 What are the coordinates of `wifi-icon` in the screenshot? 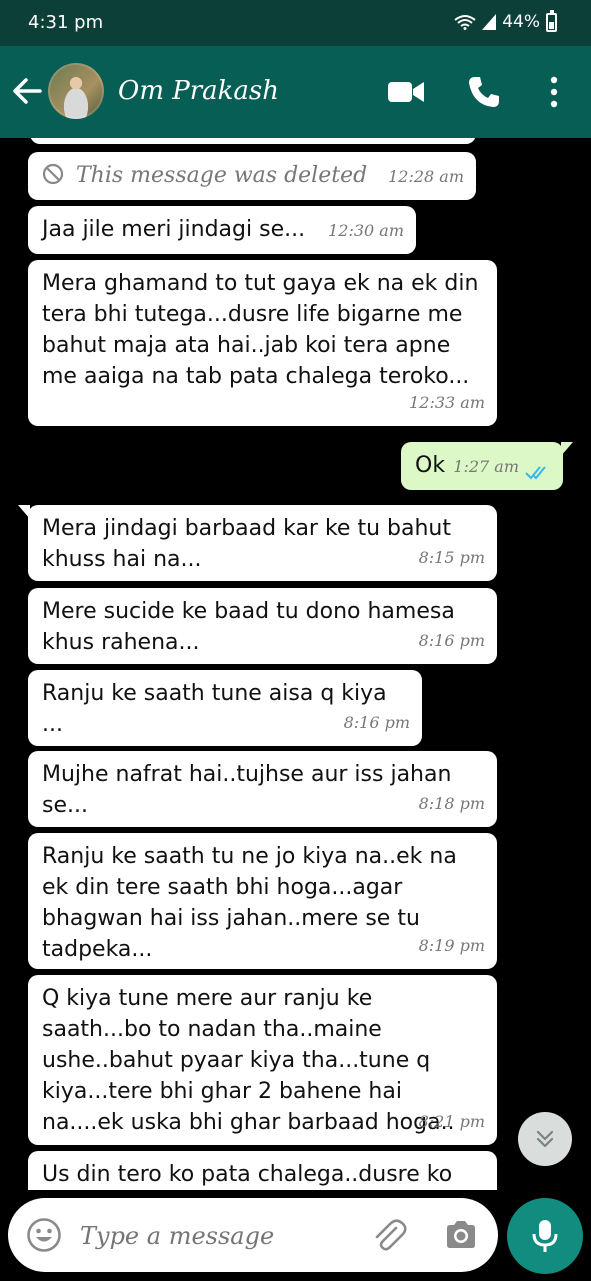 It's located at (465, 22).